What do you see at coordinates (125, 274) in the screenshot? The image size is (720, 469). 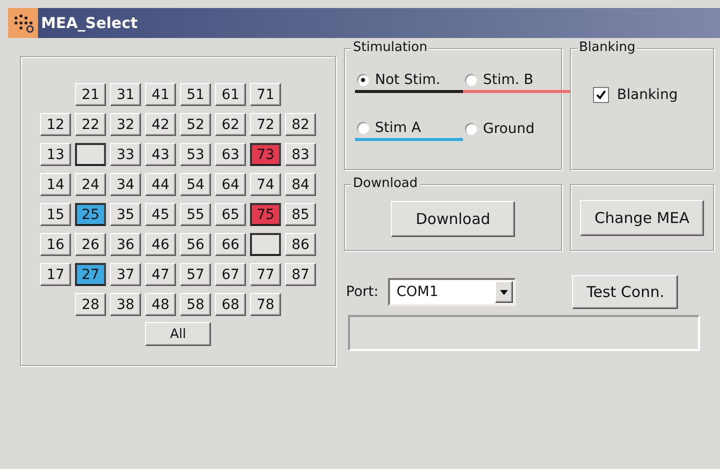 I see `electrode-button: 37` at bounding box center [125, 274].